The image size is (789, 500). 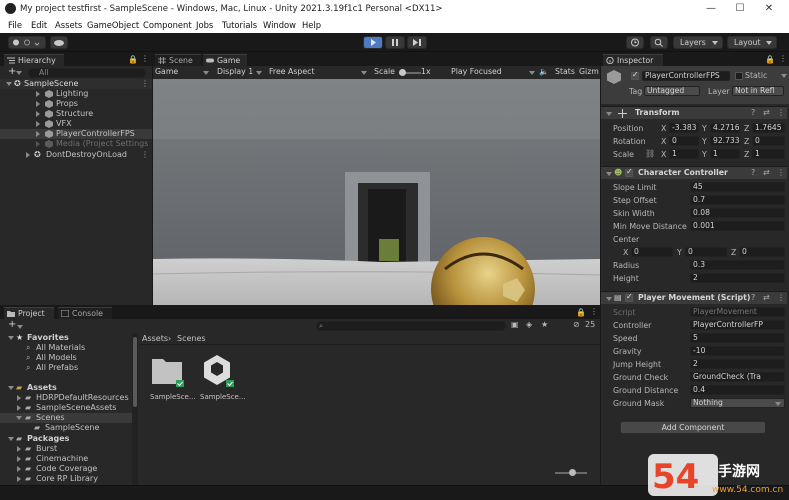 What do you see at coordinates (737, 390) in the screenshot?
I see `ground-distance-field: 0.4` at bounding box center [737, 390].